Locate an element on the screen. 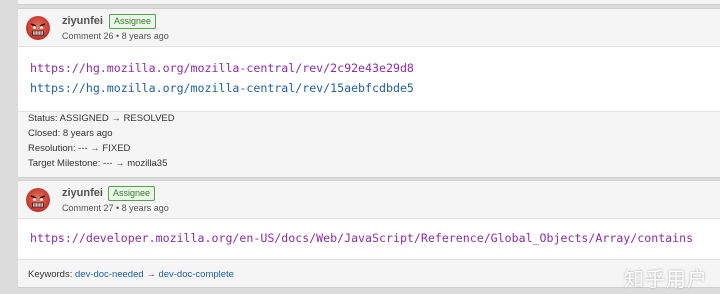  comment-meta: Comment 27 • 8 years ago is located at coordinates (115, 208).